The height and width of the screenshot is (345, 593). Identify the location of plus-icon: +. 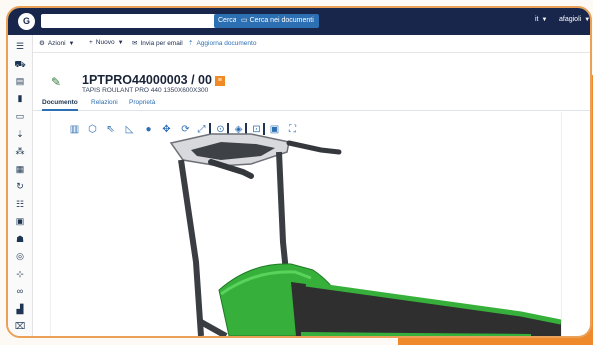
(91, 42).